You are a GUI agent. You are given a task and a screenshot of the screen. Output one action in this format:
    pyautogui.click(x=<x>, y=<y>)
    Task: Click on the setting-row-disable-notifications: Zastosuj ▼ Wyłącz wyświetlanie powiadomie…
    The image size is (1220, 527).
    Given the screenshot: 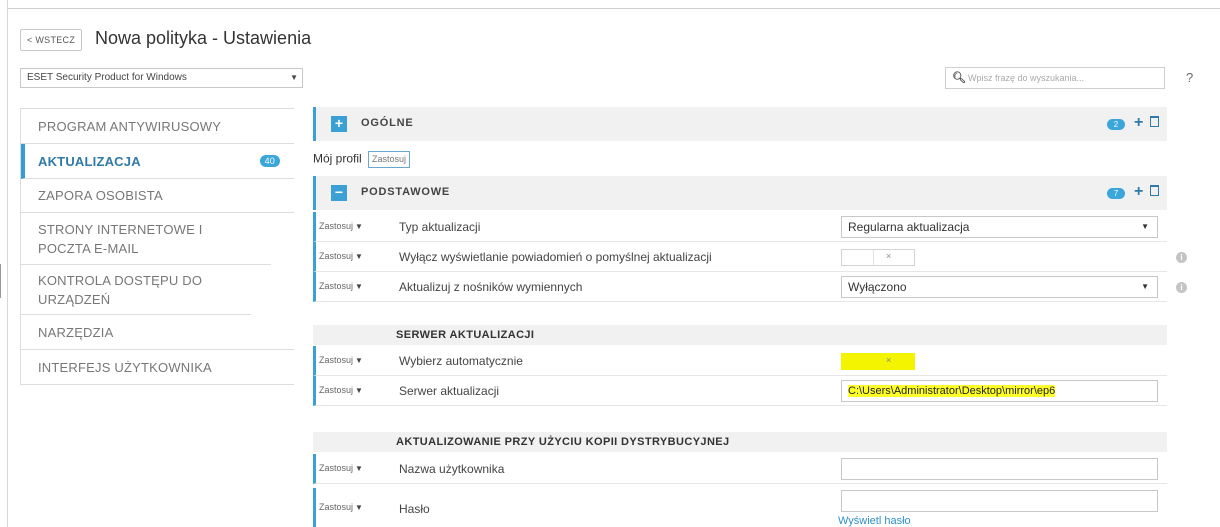 What is the action you would take?
    pyautogui.click(x=750, y=257)
    